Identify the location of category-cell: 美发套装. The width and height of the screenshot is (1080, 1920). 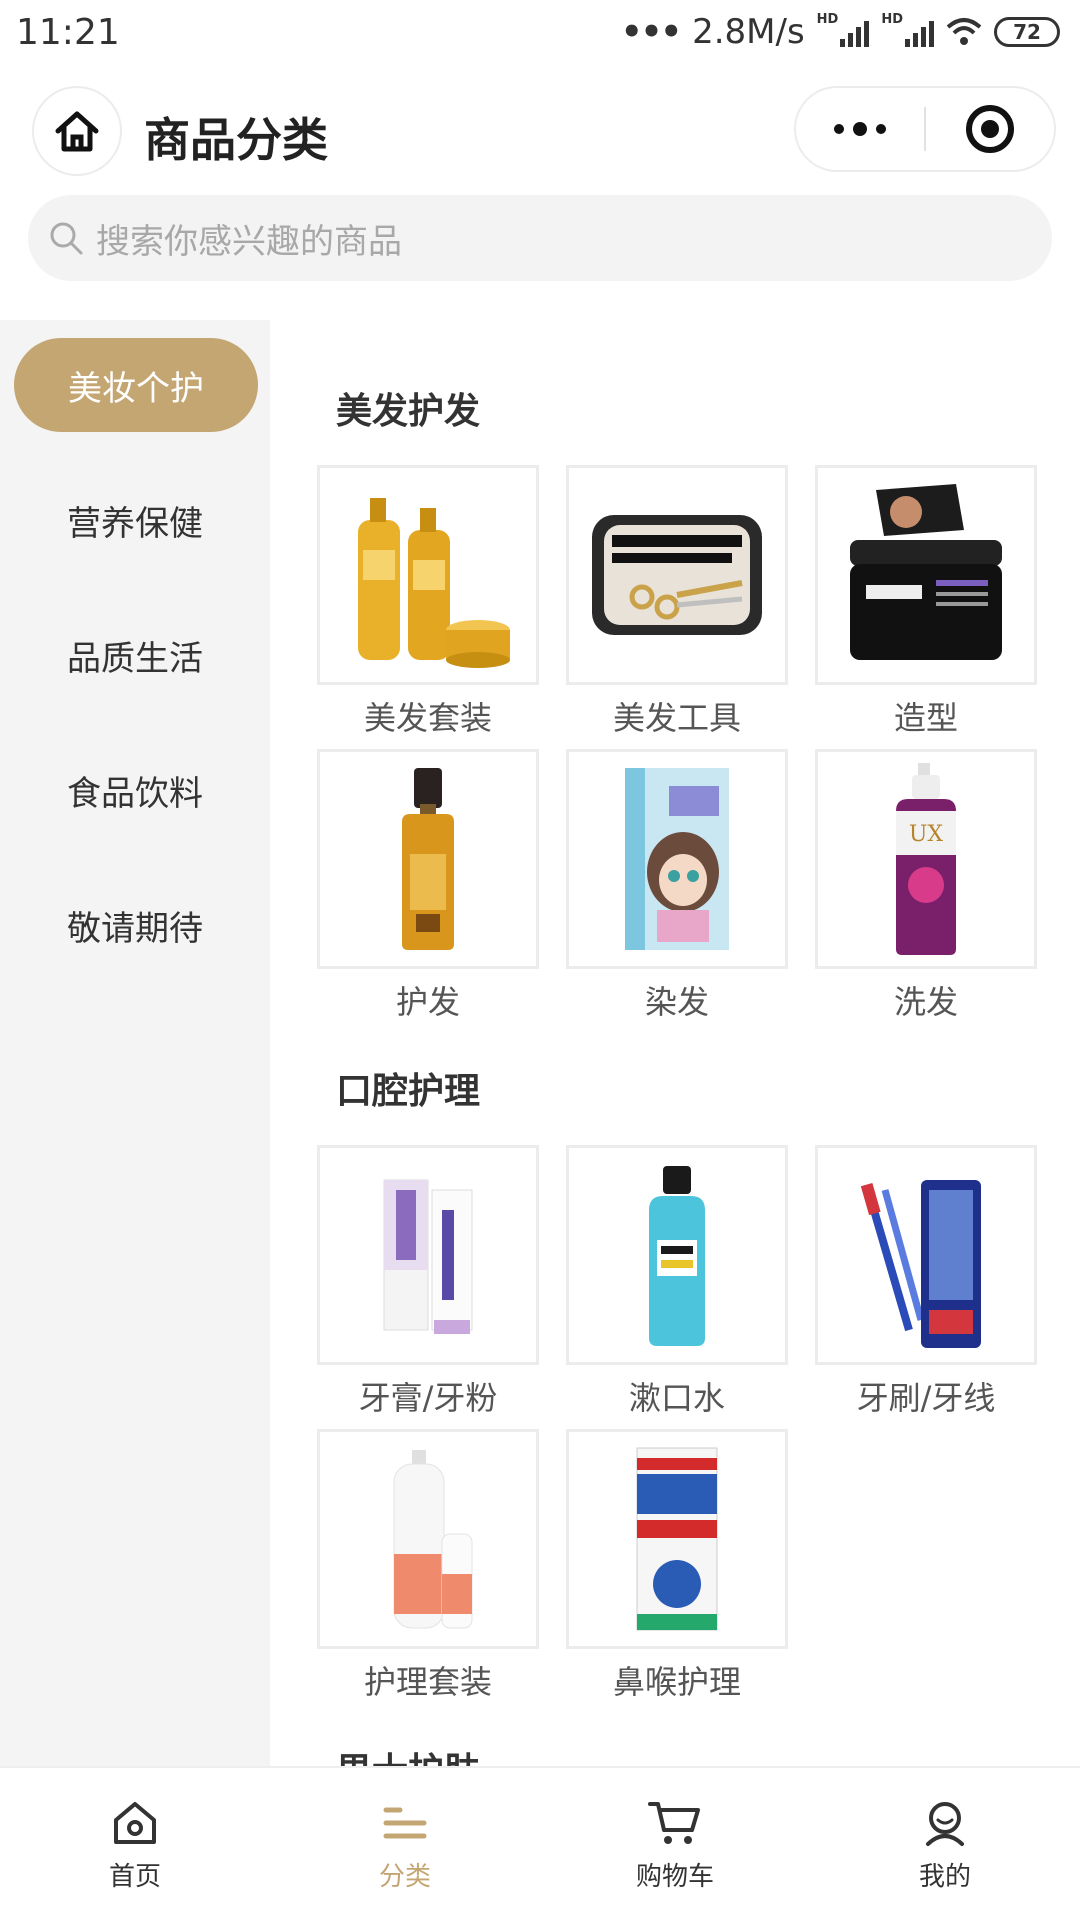
(428, 602).